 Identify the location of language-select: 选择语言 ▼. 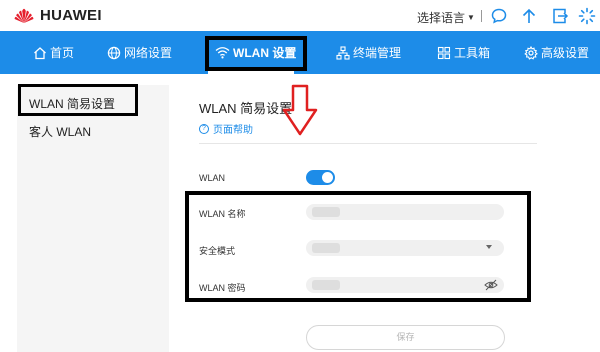
(446, 17).